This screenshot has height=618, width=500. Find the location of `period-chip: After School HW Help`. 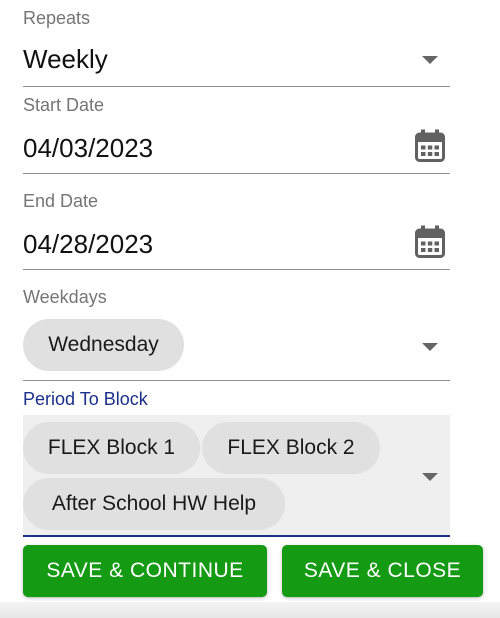

period-chip: After School HW Help is located at coordinates (154, 504).